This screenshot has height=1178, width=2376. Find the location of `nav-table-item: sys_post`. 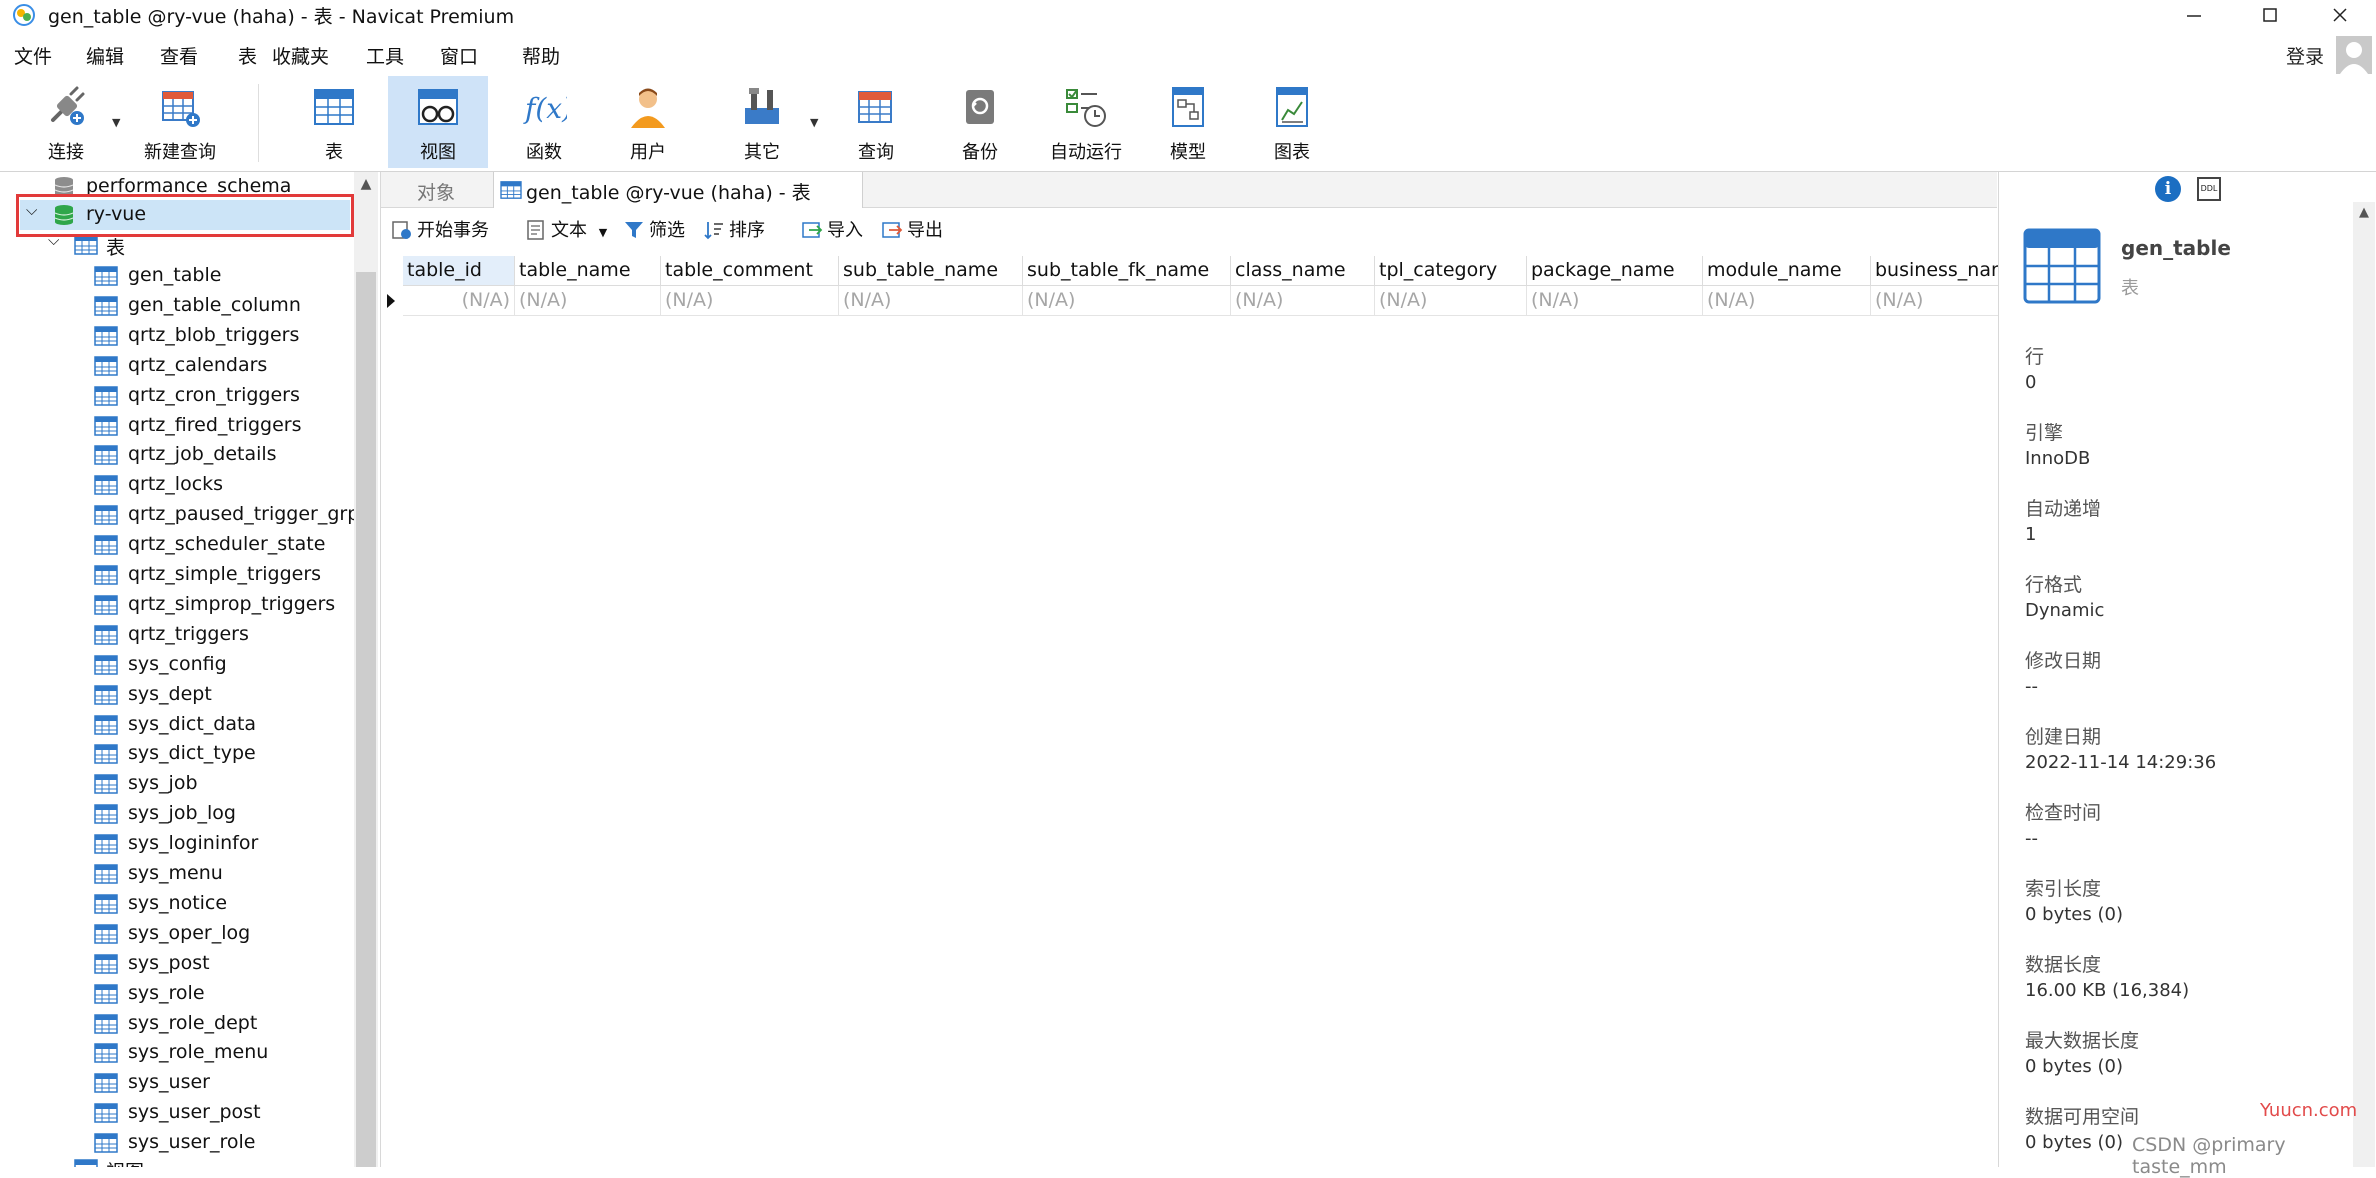

nav-table-item: sys_post is located at coordinates (177, 964).